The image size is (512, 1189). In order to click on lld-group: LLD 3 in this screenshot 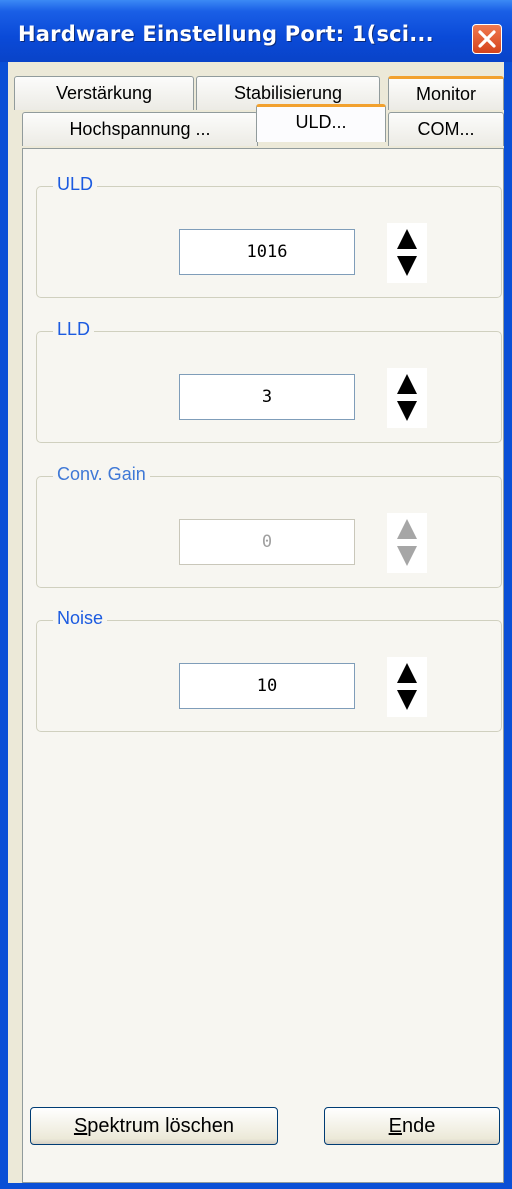, I will do `click(269, 381)`.